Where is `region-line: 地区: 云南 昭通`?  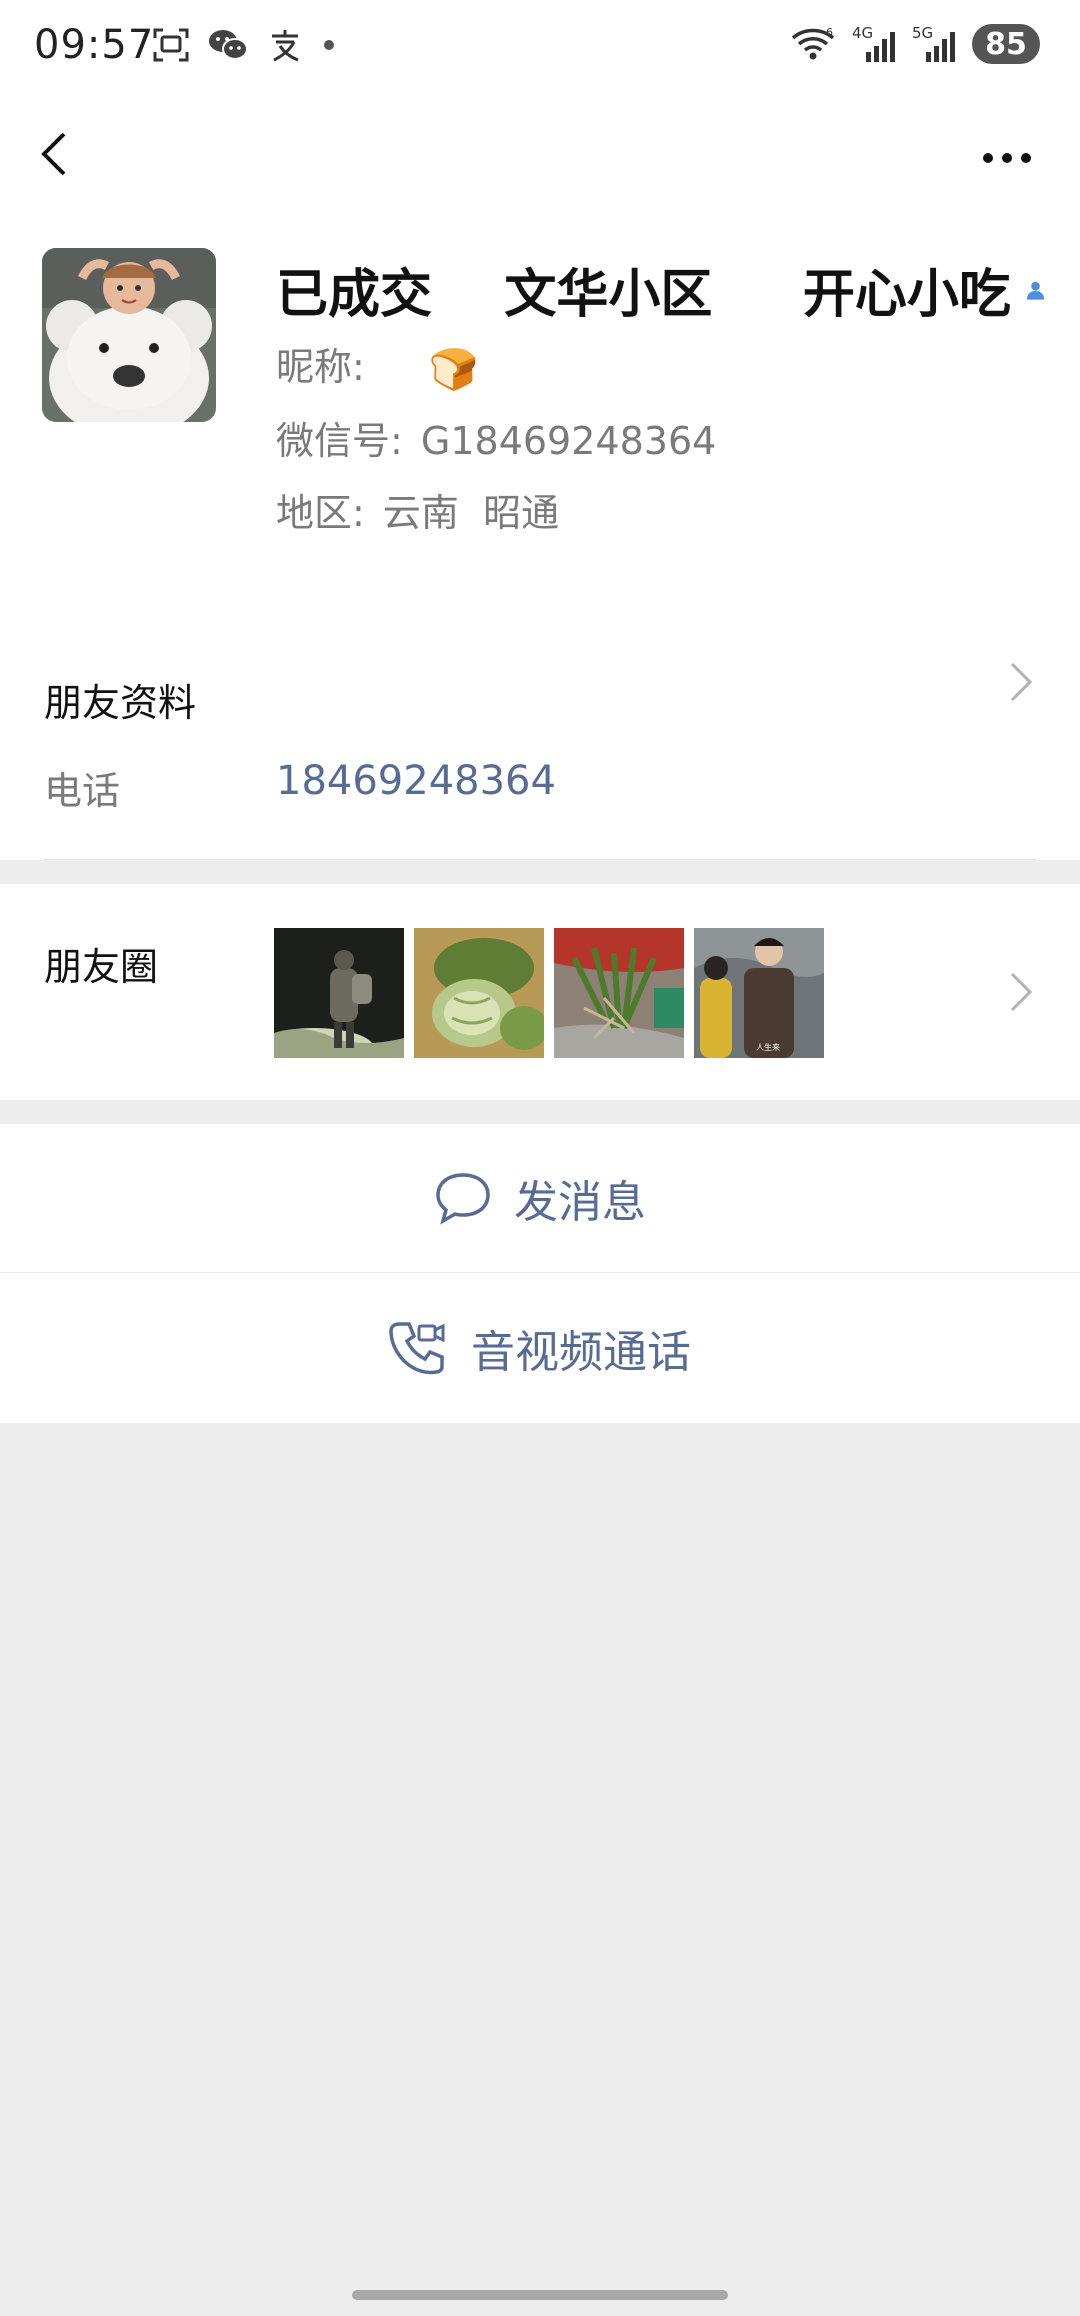 region-line: 地区: 云南 昭通 is located at coordinates (417, 509).